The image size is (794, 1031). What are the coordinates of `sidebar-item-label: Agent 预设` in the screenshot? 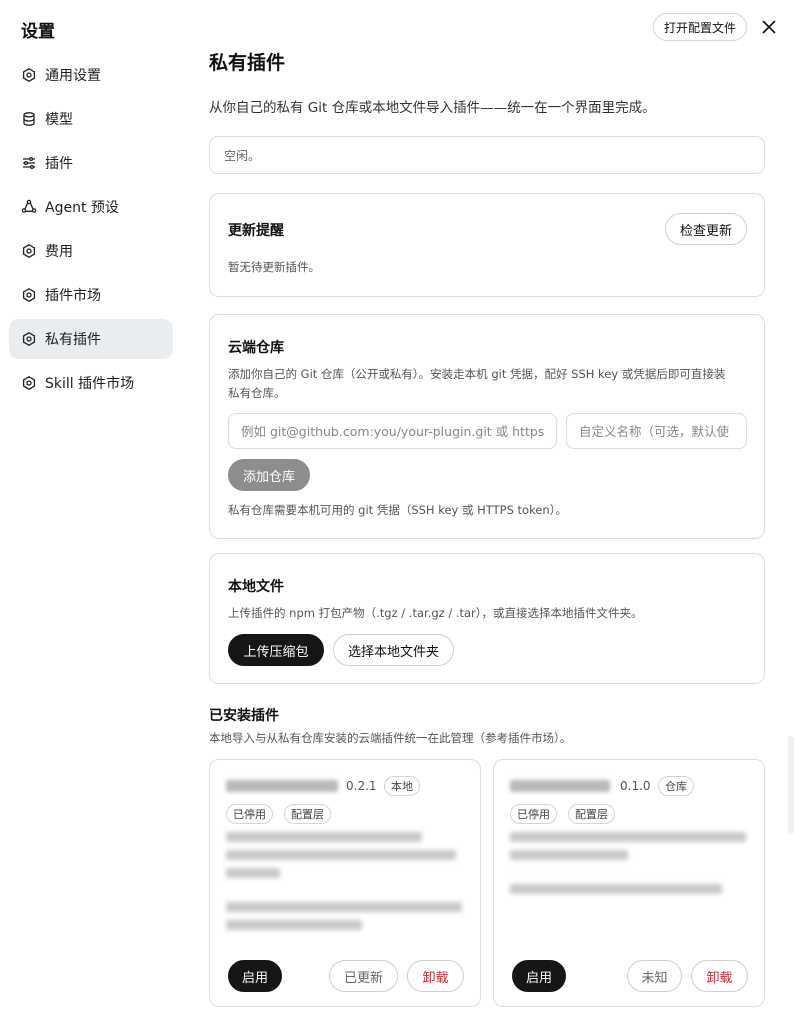 It's located at (82, 208).